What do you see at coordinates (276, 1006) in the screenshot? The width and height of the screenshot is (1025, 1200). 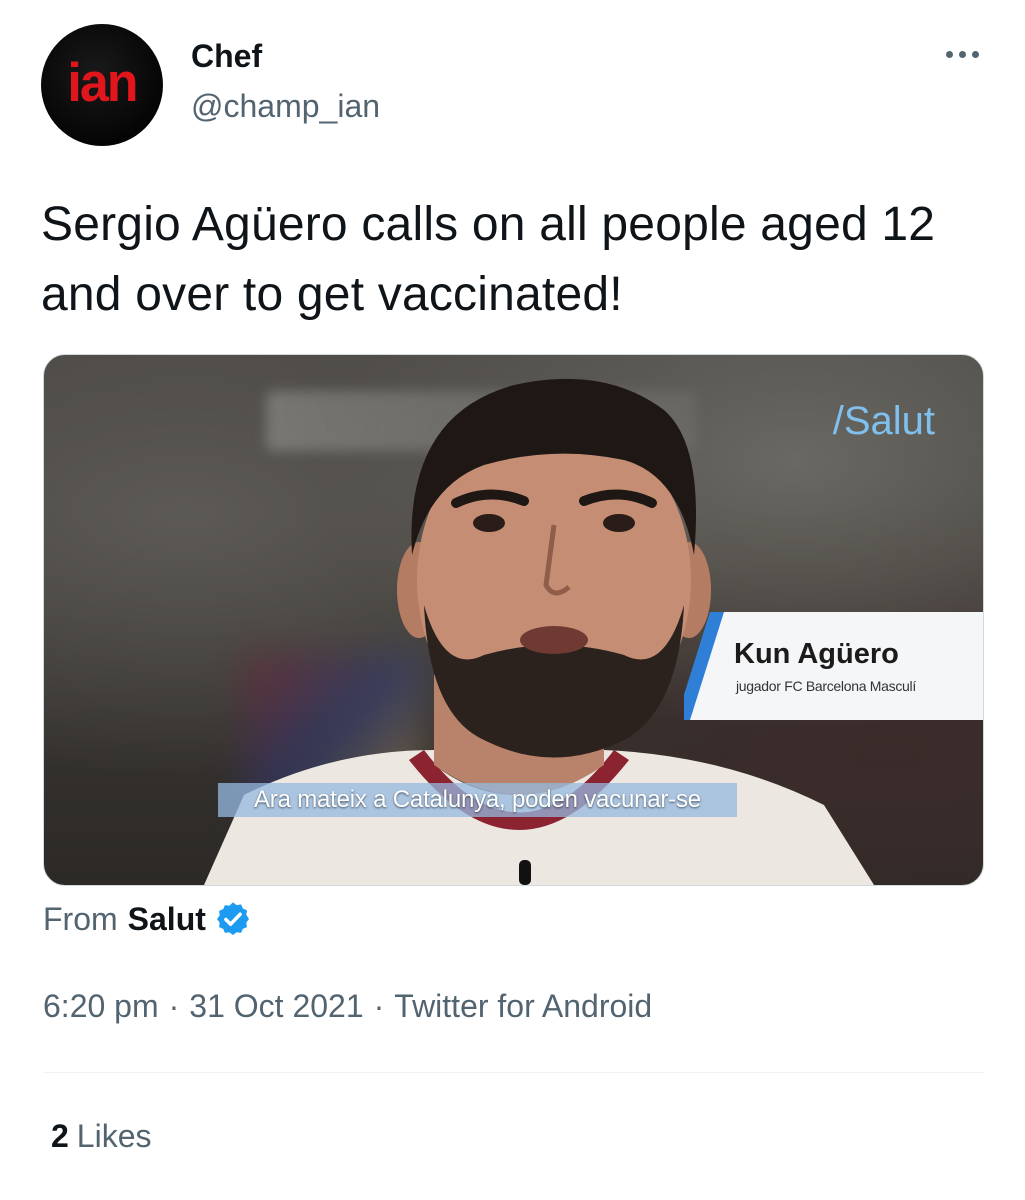 I see `tweet-date: 31 Oct 2021` at bounding box center [276, 1006].